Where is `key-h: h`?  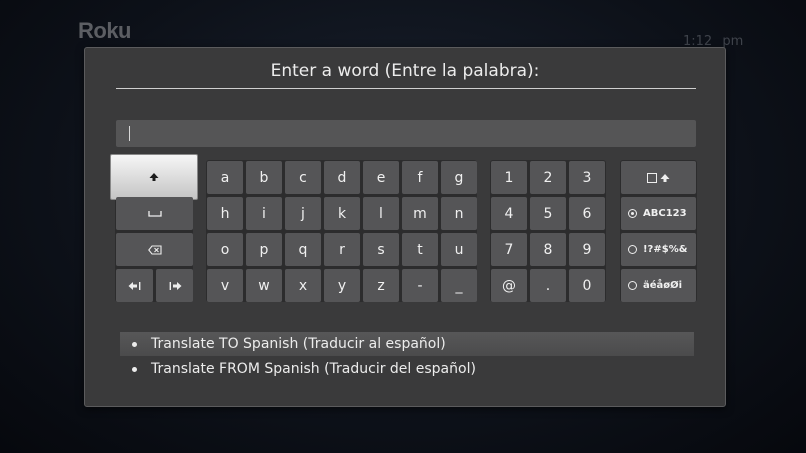 key-h: h is located at coordinates (225, 213).